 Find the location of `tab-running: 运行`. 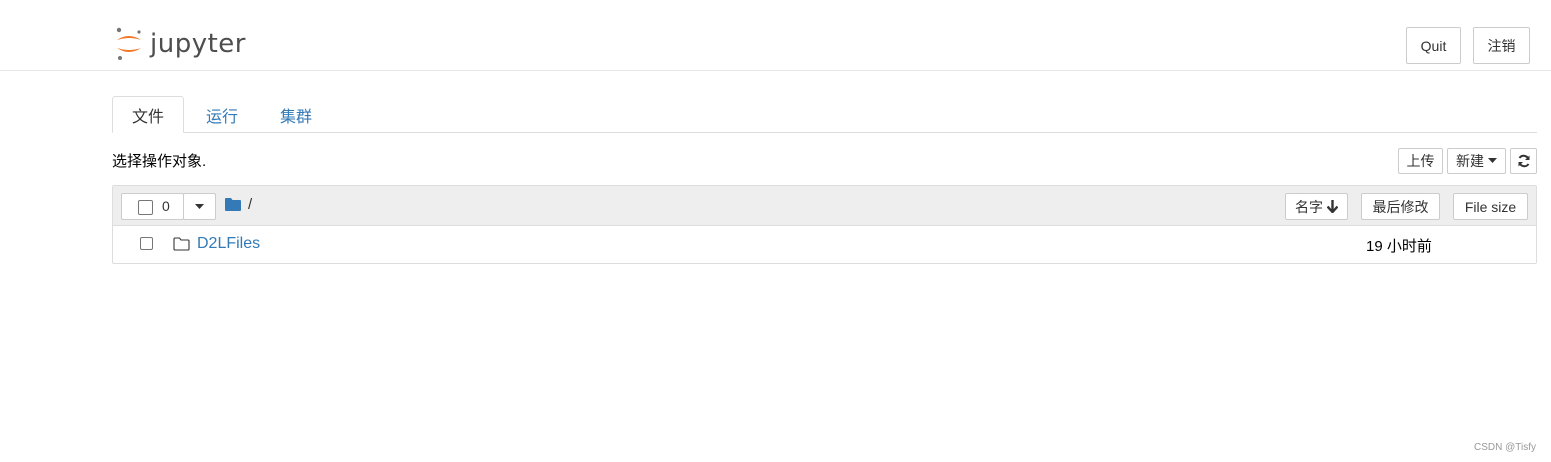

tab-running: 运行 is located at coordinates (222, 114).